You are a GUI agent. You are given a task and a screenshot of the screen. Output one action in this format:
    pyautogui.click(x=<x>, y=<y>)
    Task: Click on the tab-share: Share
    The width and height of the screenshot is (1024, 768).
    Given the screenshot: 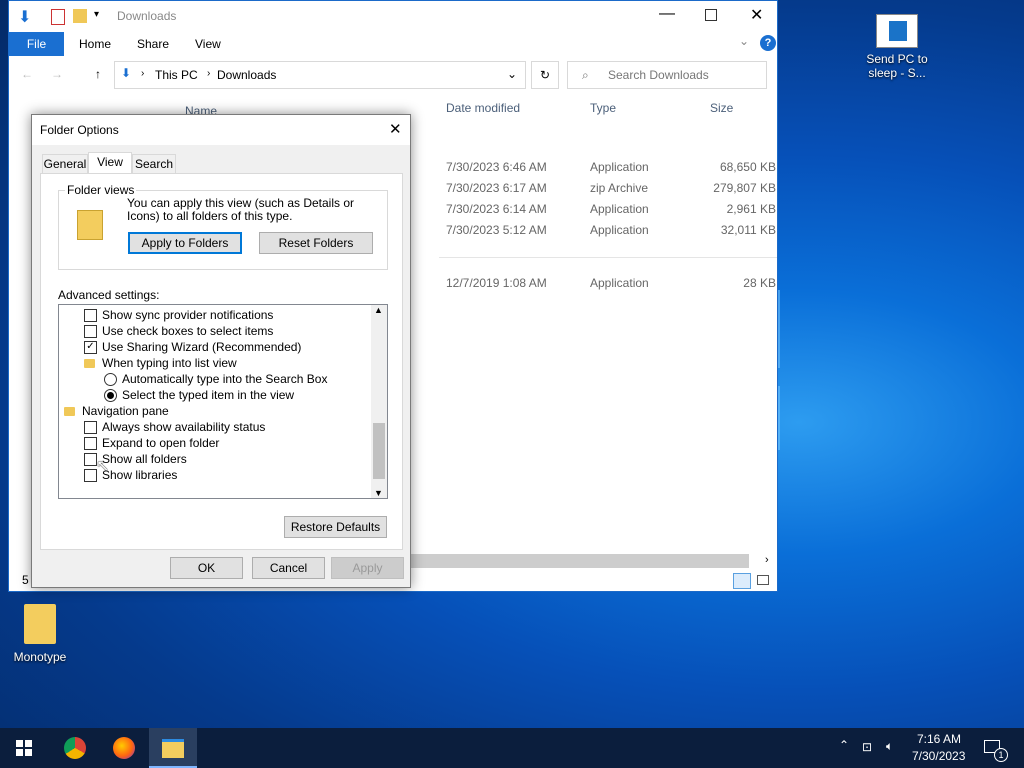 What is the action you would take?
    pyautogui.click(x=153, y=44)
    